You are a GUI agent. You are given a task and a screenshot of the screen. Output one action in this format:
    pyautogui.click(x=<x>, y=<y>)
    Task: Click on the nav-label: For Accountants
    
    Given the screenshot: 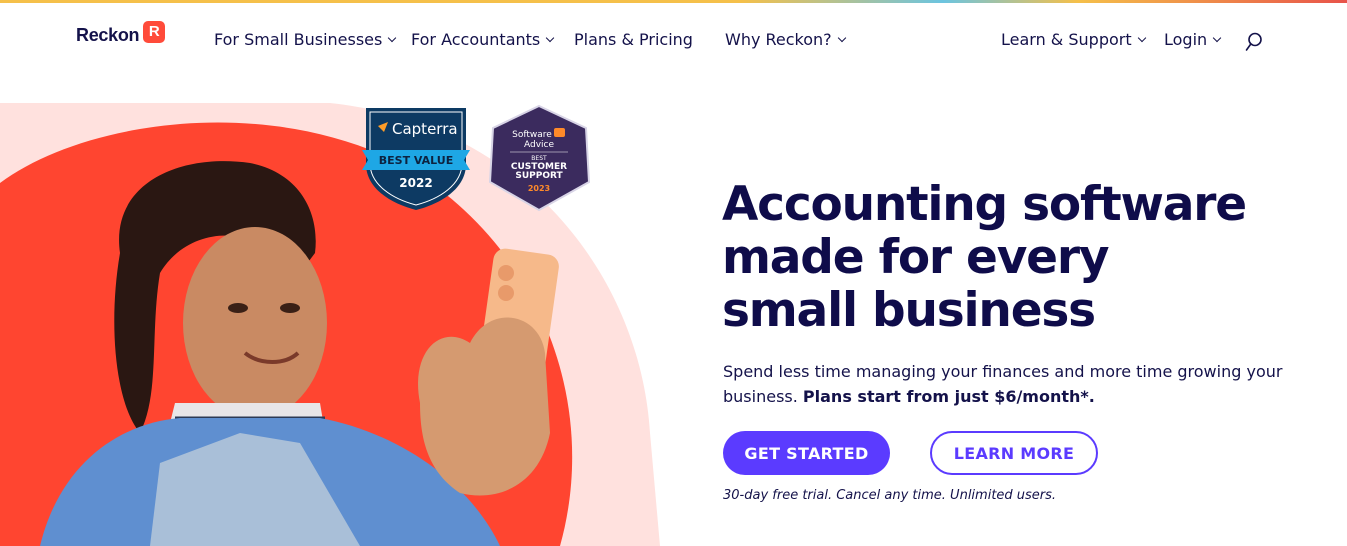 What is the action you would take?
    pyautogui.click(x=476, y=39)
    